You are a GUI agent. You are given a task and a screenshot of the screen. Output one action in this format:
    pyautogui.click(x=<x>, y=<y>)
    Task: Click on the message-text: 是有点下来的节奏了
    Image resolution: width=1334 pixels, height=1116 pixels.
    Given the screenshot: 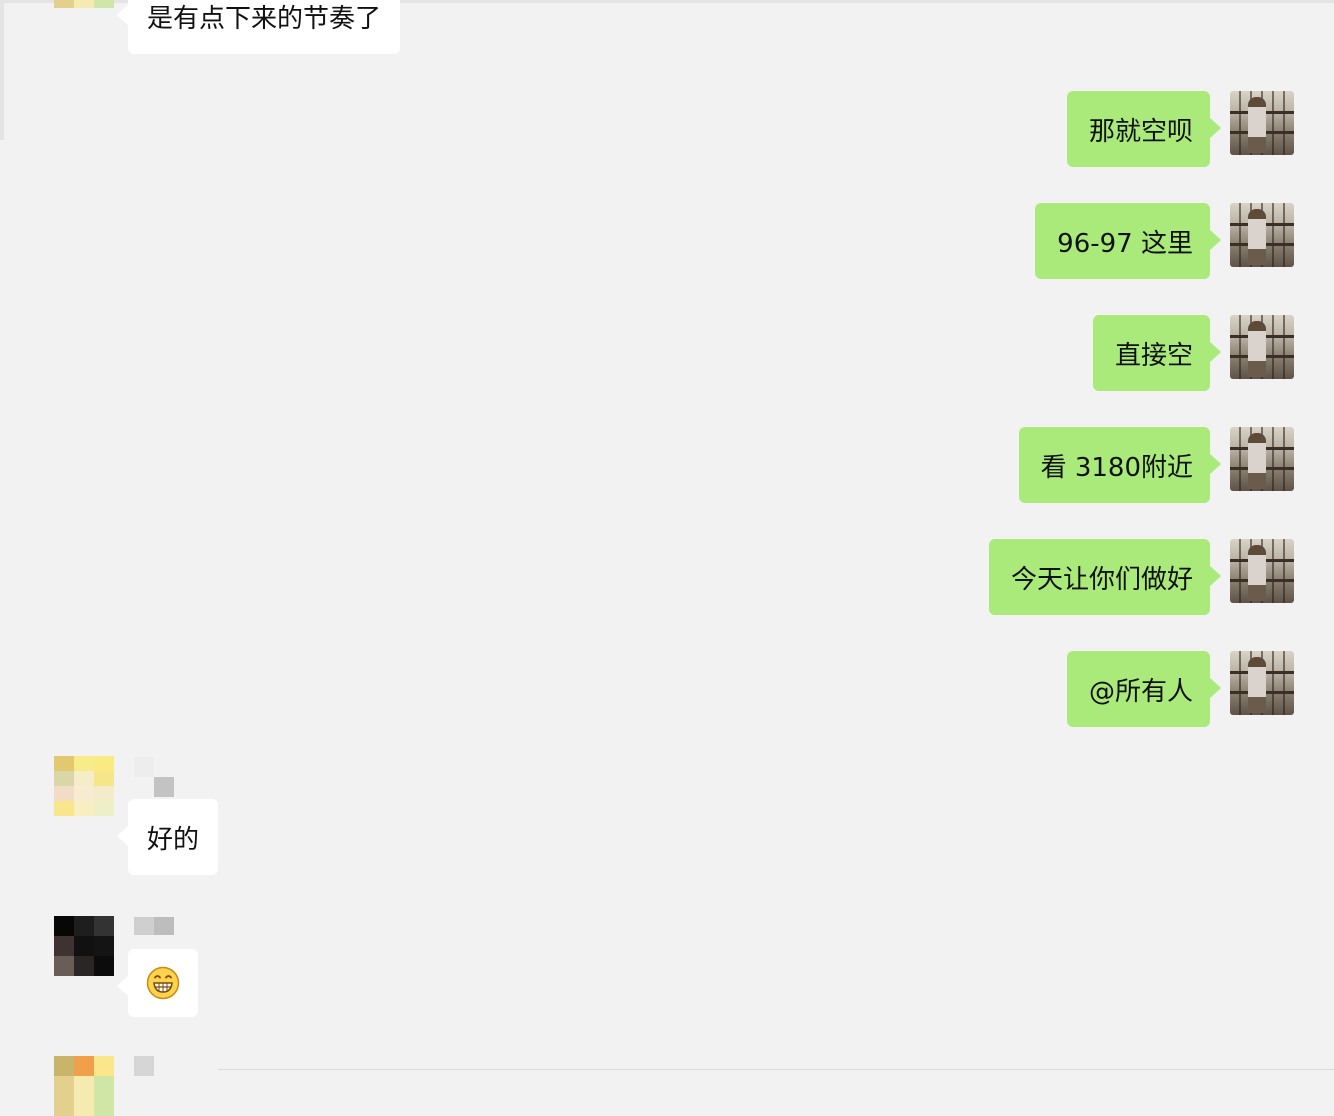 What is the action you would take?
    pyautogui.click(x=264, y=18)
    